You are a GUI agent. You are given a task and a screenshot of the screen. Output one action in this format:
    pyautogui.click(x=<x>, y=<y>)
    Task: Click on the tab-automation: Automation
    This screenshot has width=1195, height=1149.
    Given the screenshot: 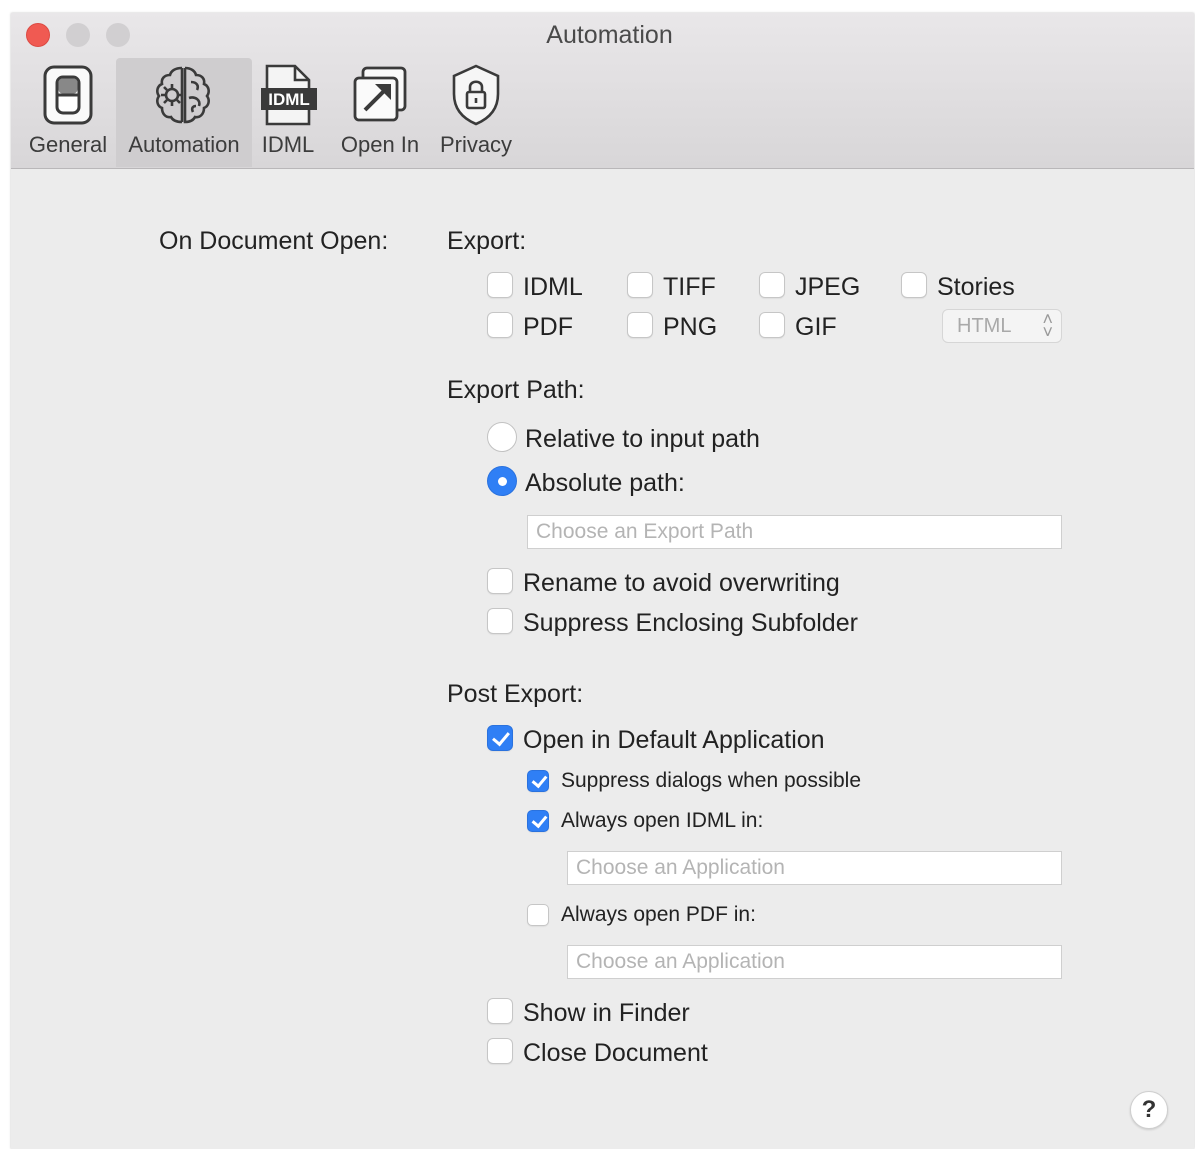 What is the action you would take?
    pyautogui.click(x=184, y=112)
    